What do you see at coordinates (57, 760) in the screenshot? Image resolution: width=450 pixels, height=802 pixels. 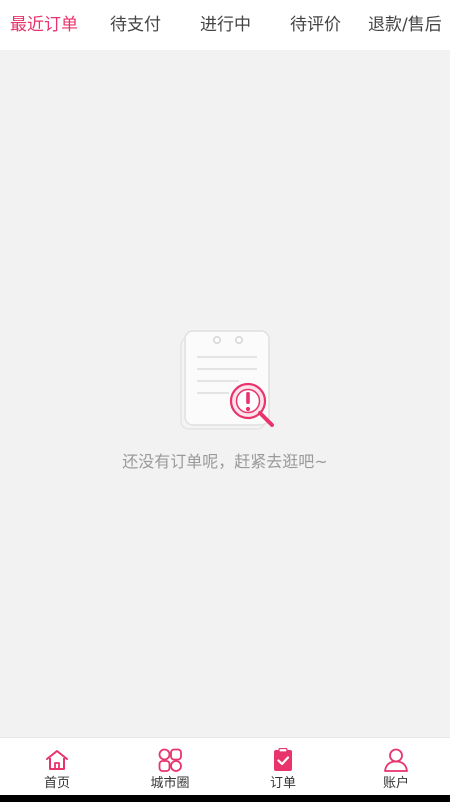 I see `home-icon` at bounding box center [57, 760].